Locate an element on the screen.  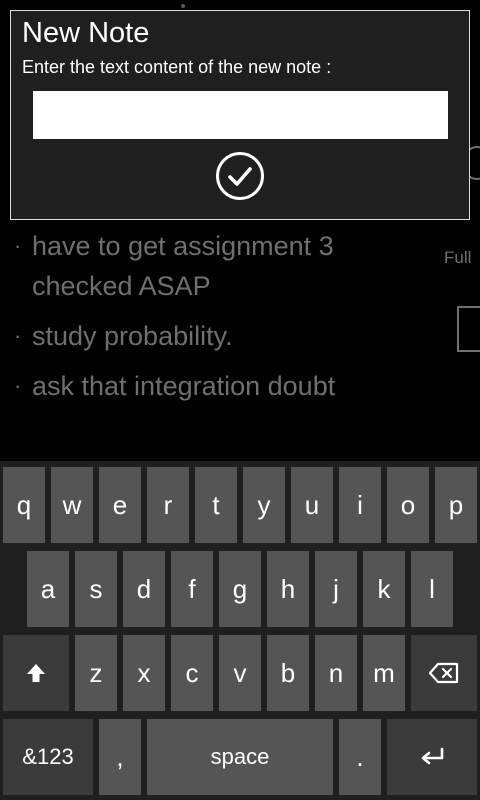
key-label: q is located at coordinates (24, 505).